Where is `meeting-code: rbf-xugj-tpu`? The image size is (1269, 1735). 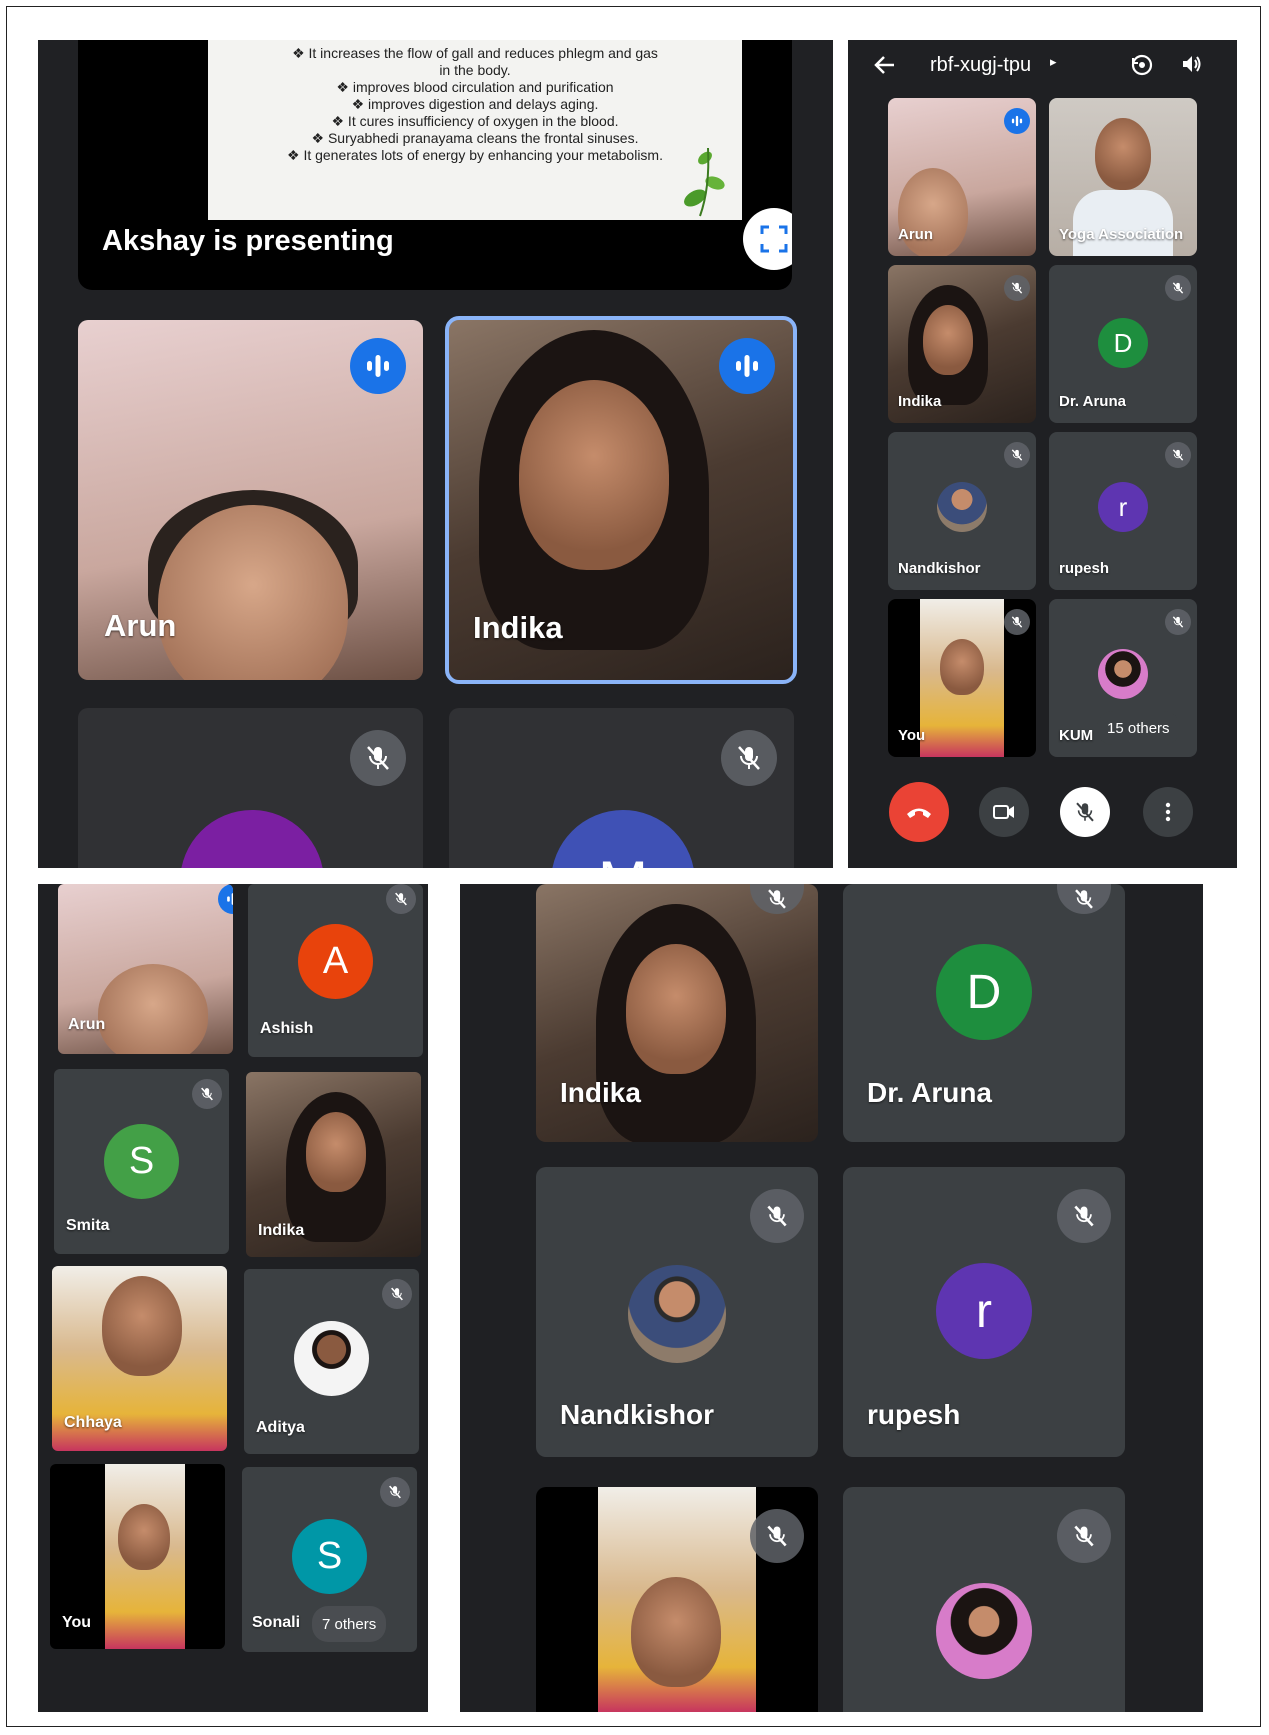
meeting-code: rbf-xugj-tpu is located at coordinates (980, 65).